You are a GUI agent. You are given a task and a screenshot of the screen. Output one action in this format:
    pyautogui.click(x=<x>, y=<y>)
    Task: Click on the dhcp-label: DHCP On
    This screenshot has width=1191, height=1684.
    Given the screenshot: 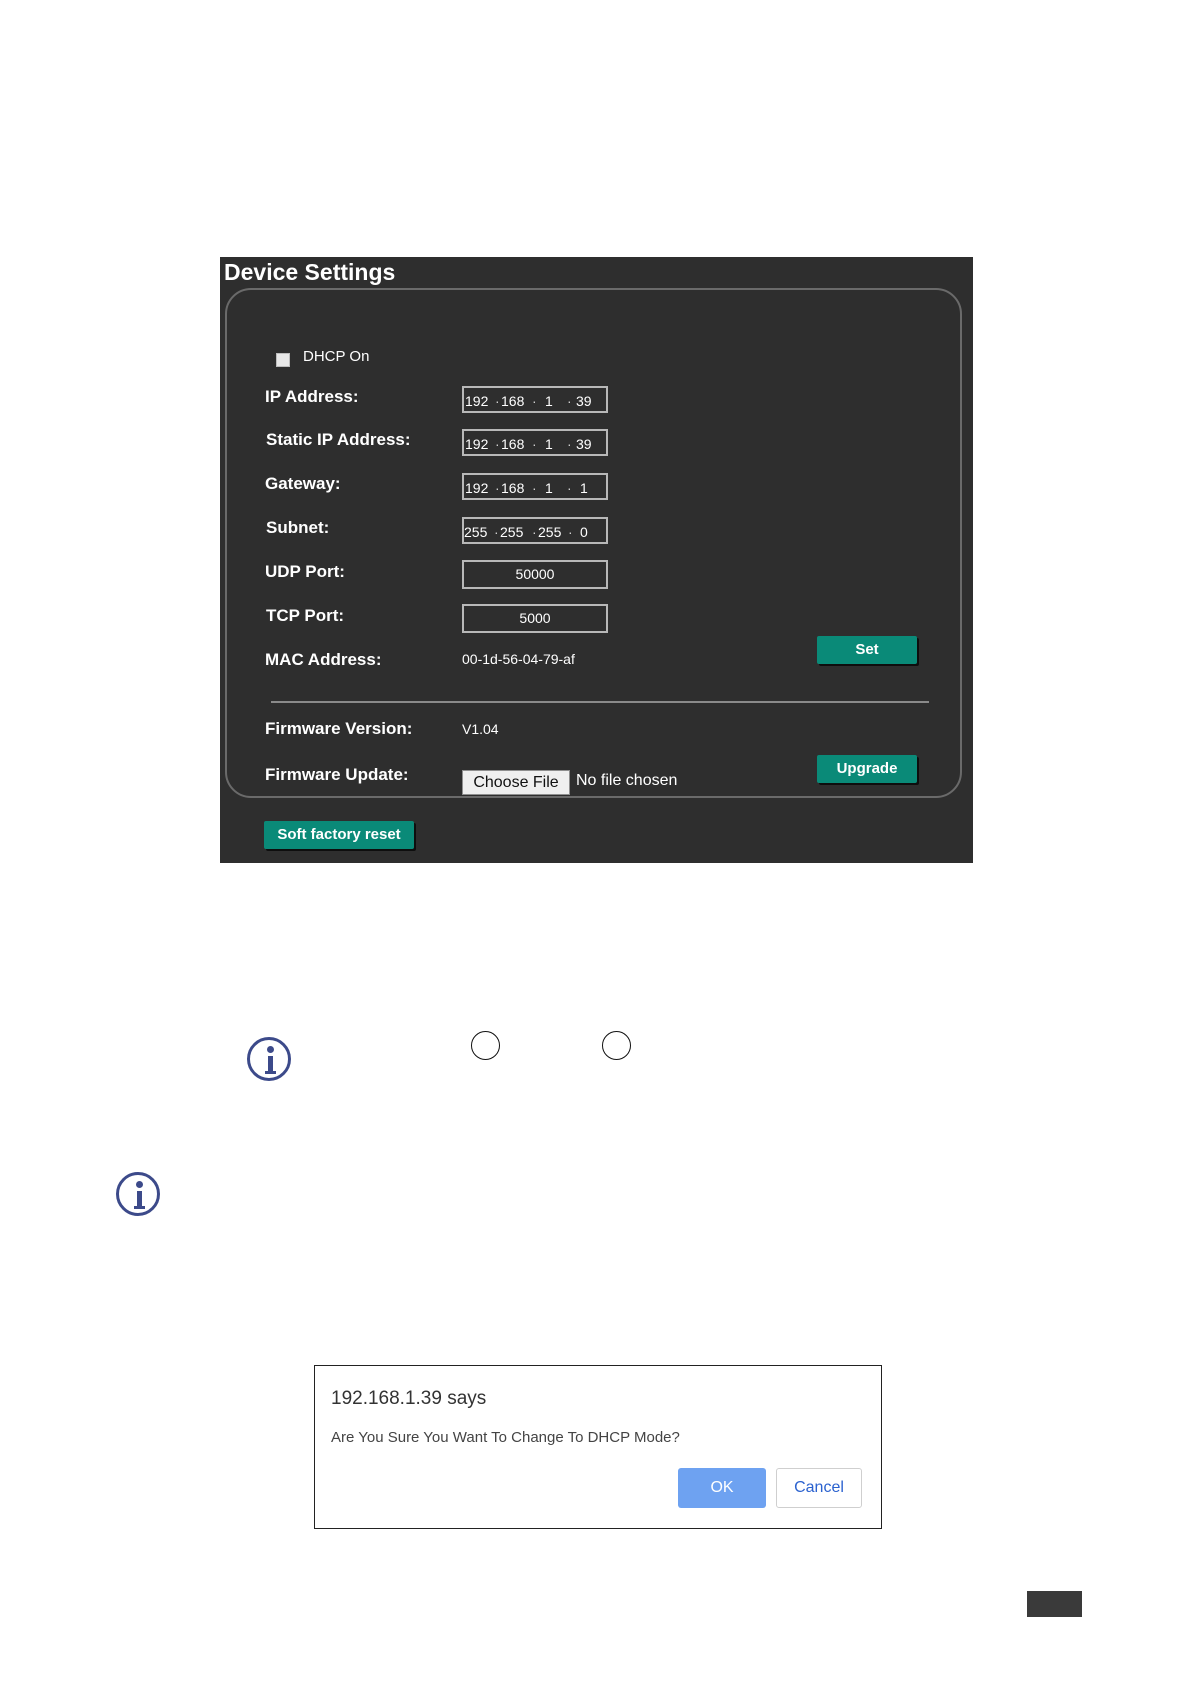 What is the action you would take?
    pyautogui.click(x=336, y=356)
    